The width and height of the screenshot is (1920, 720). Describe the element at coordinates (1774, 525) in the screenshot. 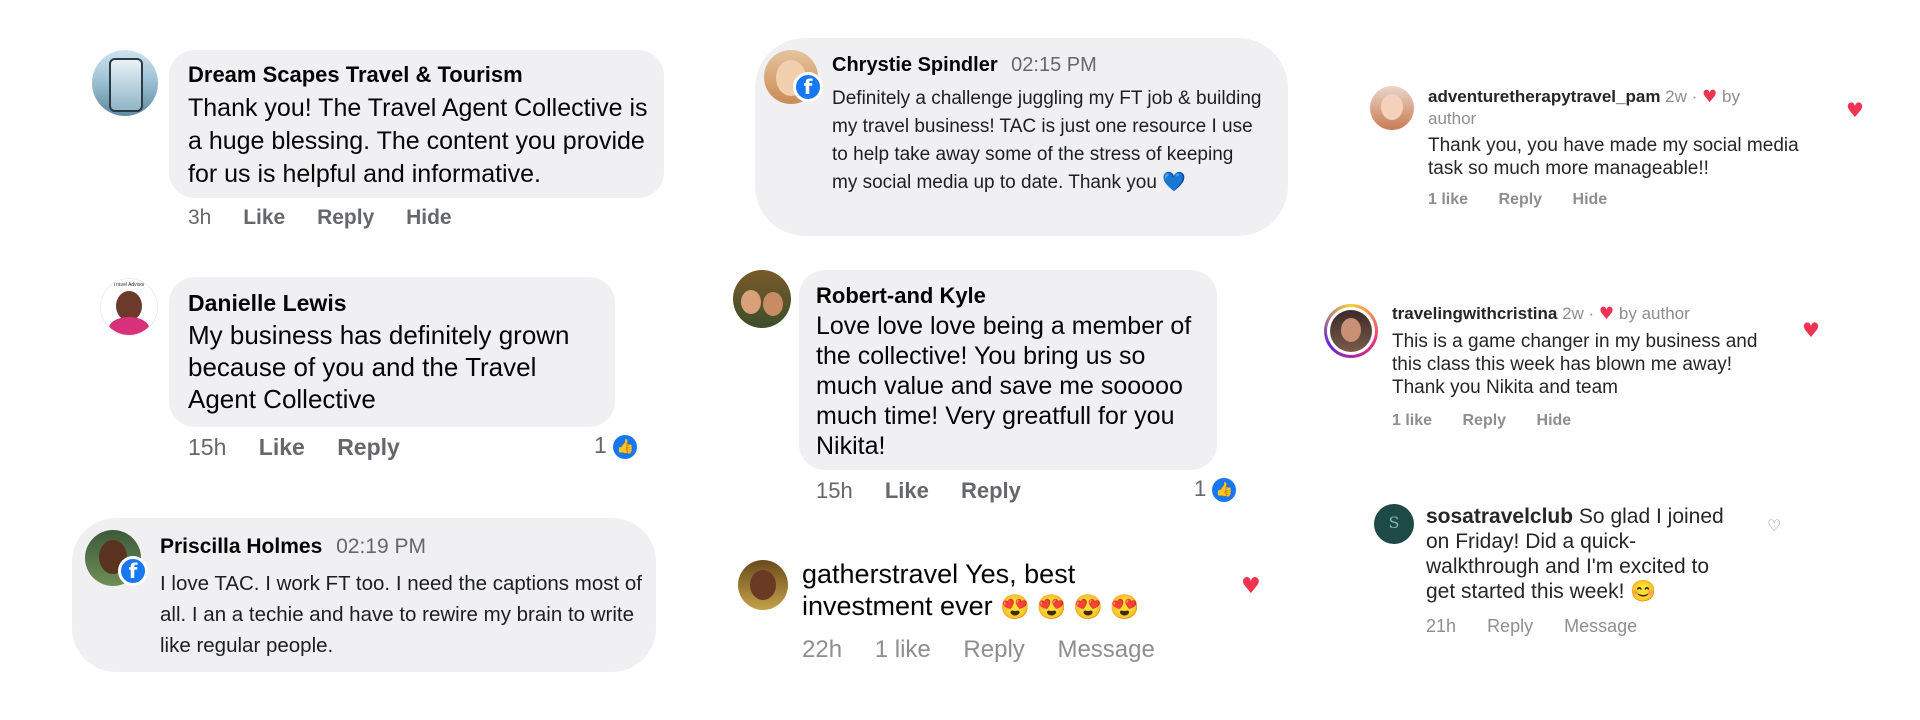

I see `heart-outline-icon: ♡` at that location.